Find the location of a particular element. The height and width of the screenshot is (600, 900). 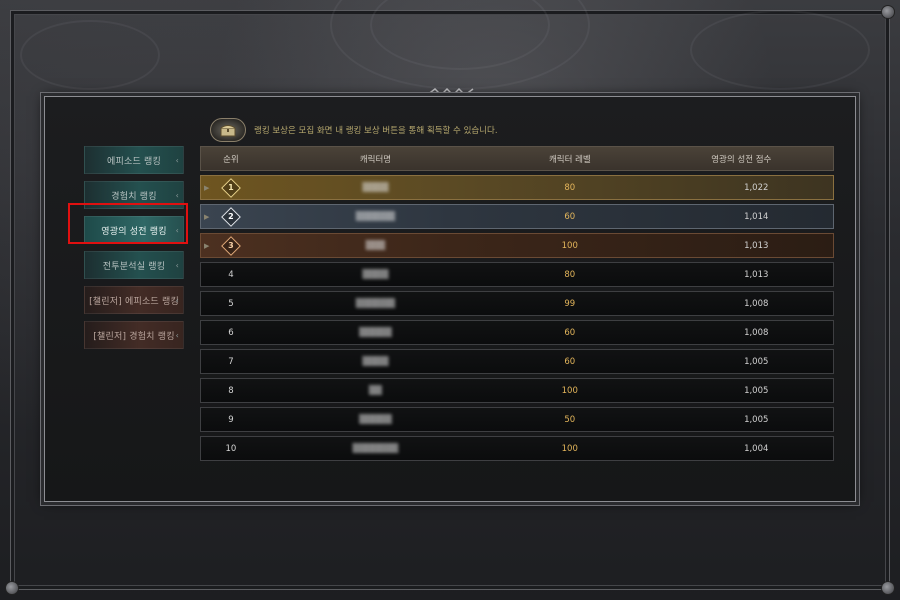

sidebar-item-0: 에피소드 랭킹 ‹ is located at coordinates (134, 160).